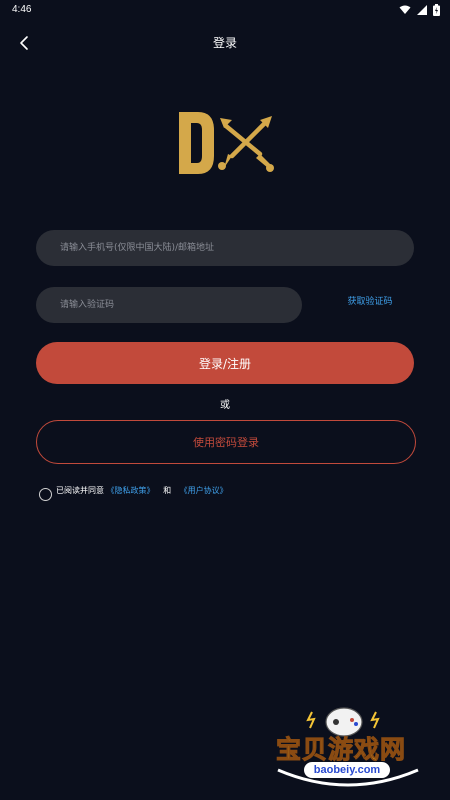  I want to click on verification-code-input, so click(180, 305).